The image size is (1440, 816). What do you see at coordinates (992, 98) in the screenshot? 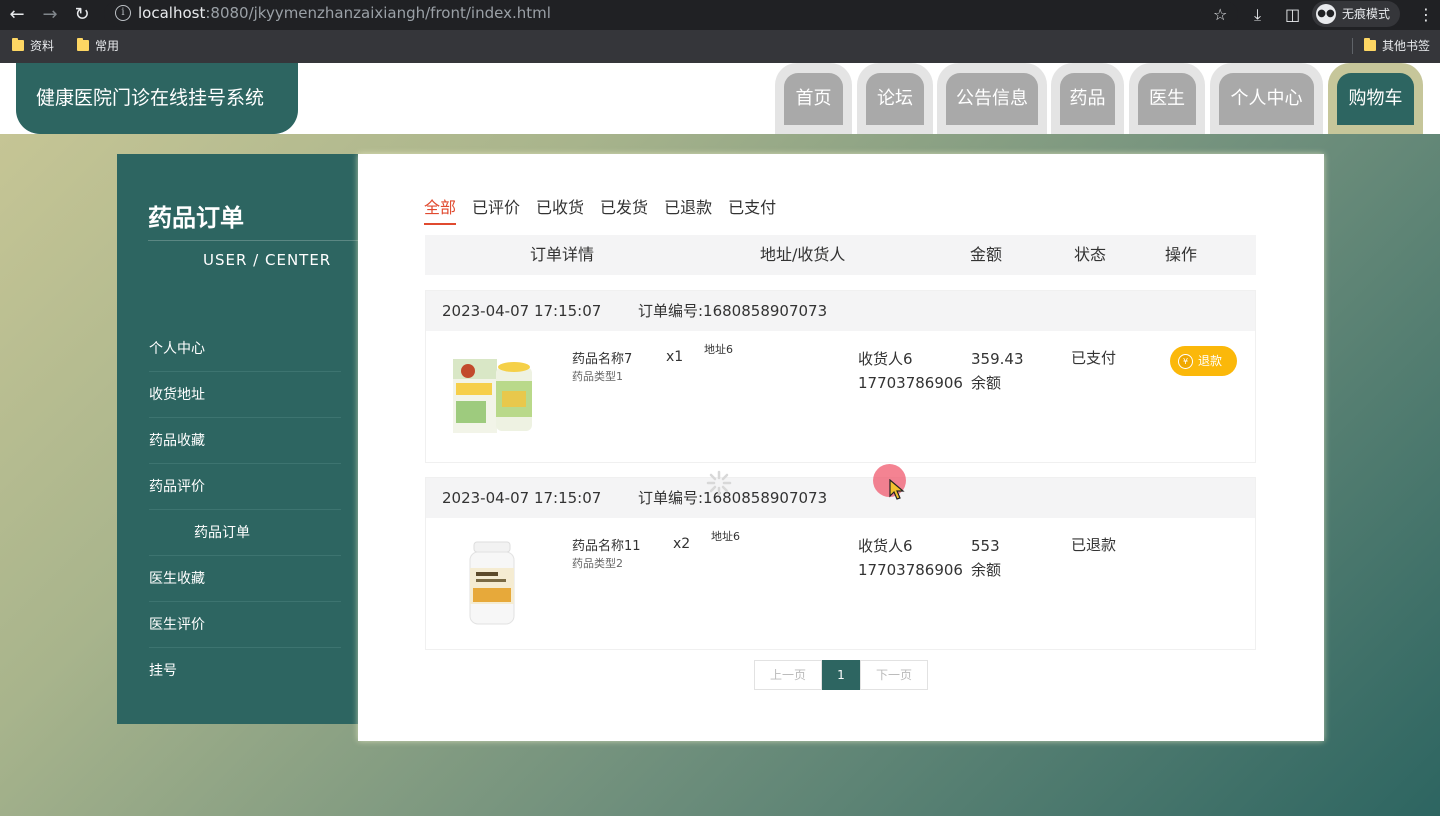
I see `nav-announcements: 公告信息` at bounding box center [992, 98].